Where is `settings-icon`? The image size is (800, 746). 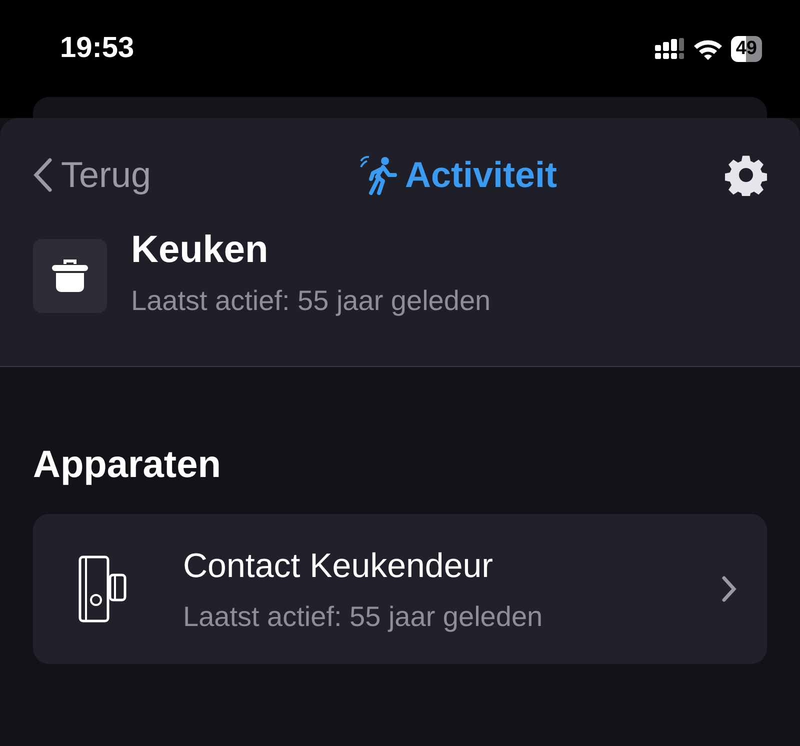 settings-icon is located at coordinates (745, 175).